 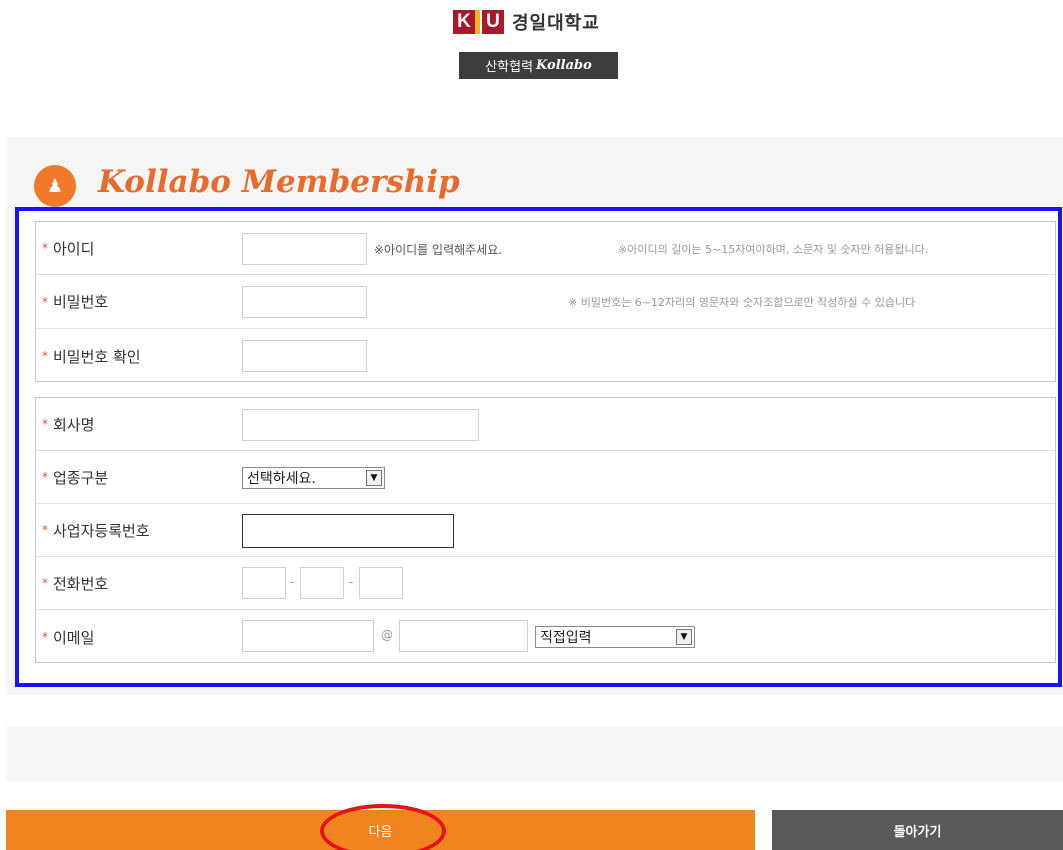 I want to click on email-at-sign: @, so click(x=387, y=635).